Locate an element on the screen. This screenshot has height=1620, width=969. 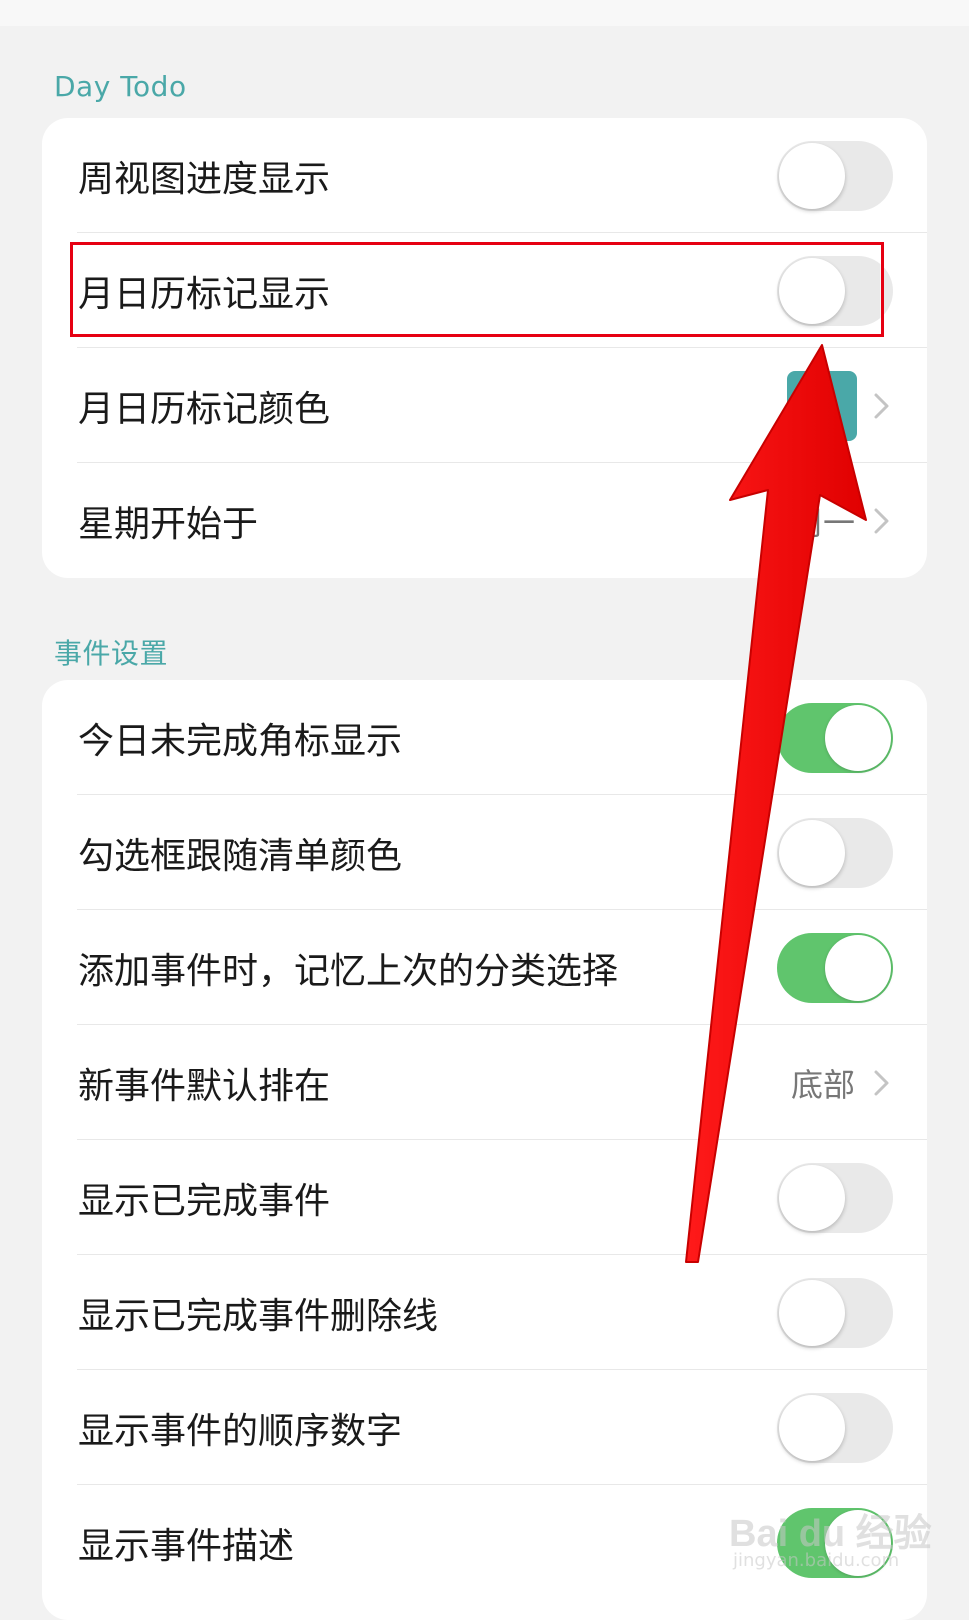
setting-row-month-calendar-mark: 月日历标记显示 is located at coordinates (484, 290).